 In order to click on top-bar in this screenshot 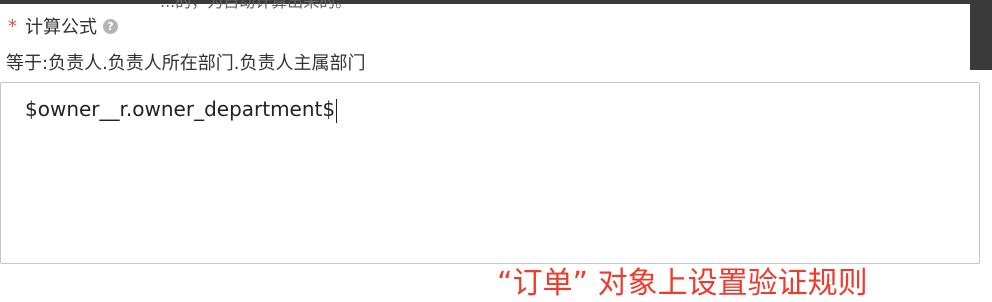, I will do `click(496, 2)`.